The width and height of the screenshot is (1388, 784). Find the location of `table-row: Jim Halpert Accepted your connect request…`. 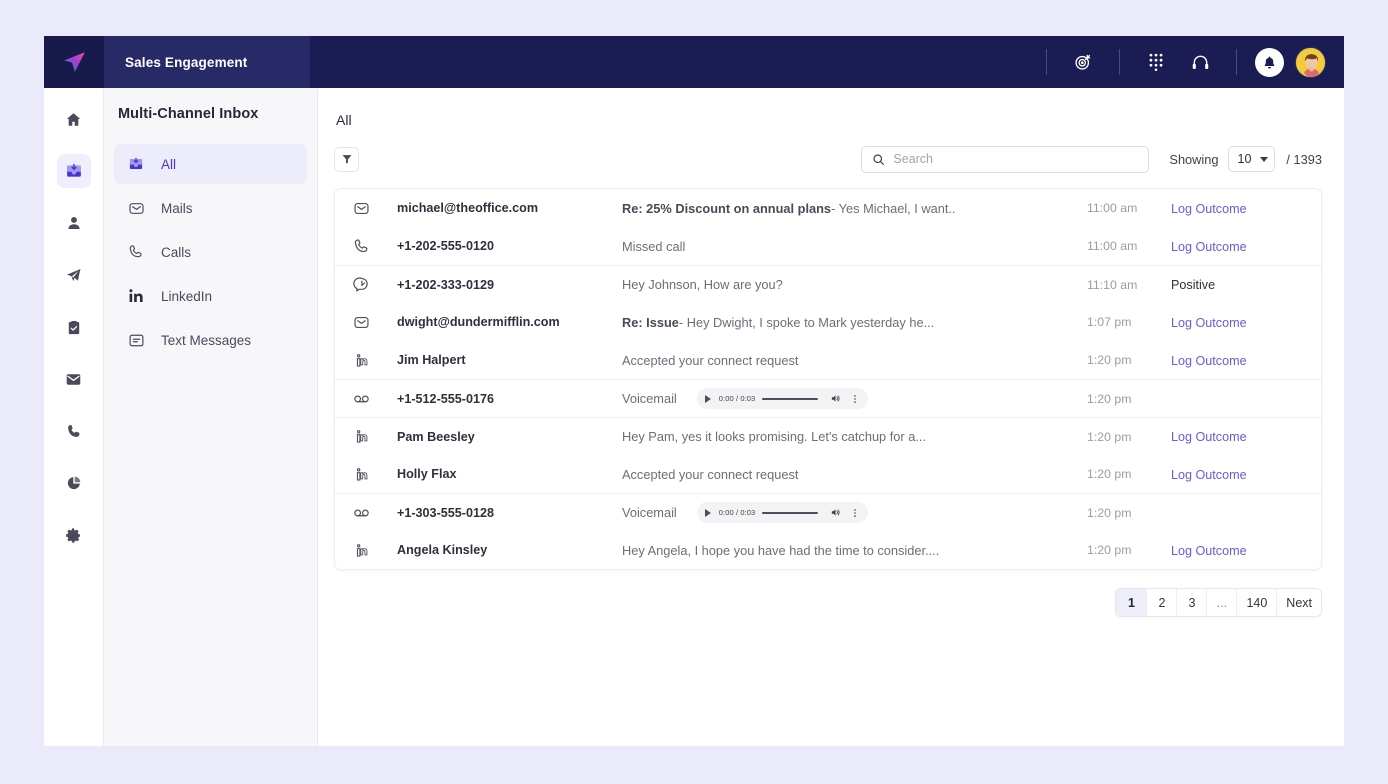

table-row: Jim Halpert Accepted your connect request… is located at coordinates (828, 360).